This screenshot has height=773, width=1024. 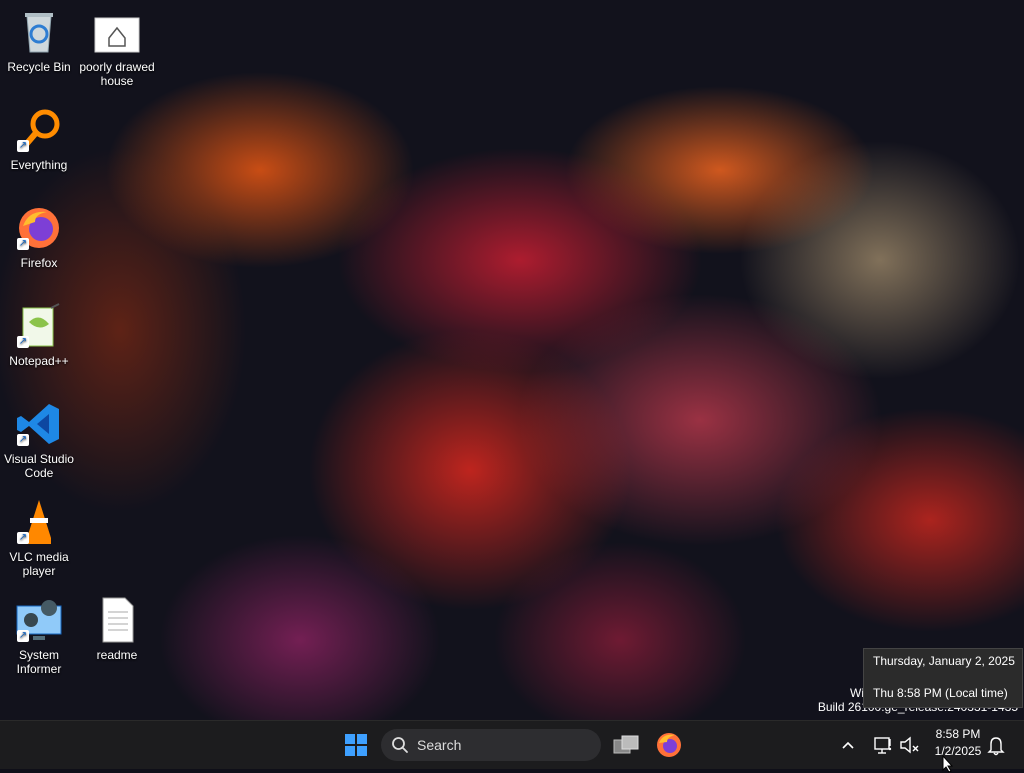 What do you see at coordinates (117, 620) in the screenshot?
I see `text-file-icon` at bounding box center [117, 620].